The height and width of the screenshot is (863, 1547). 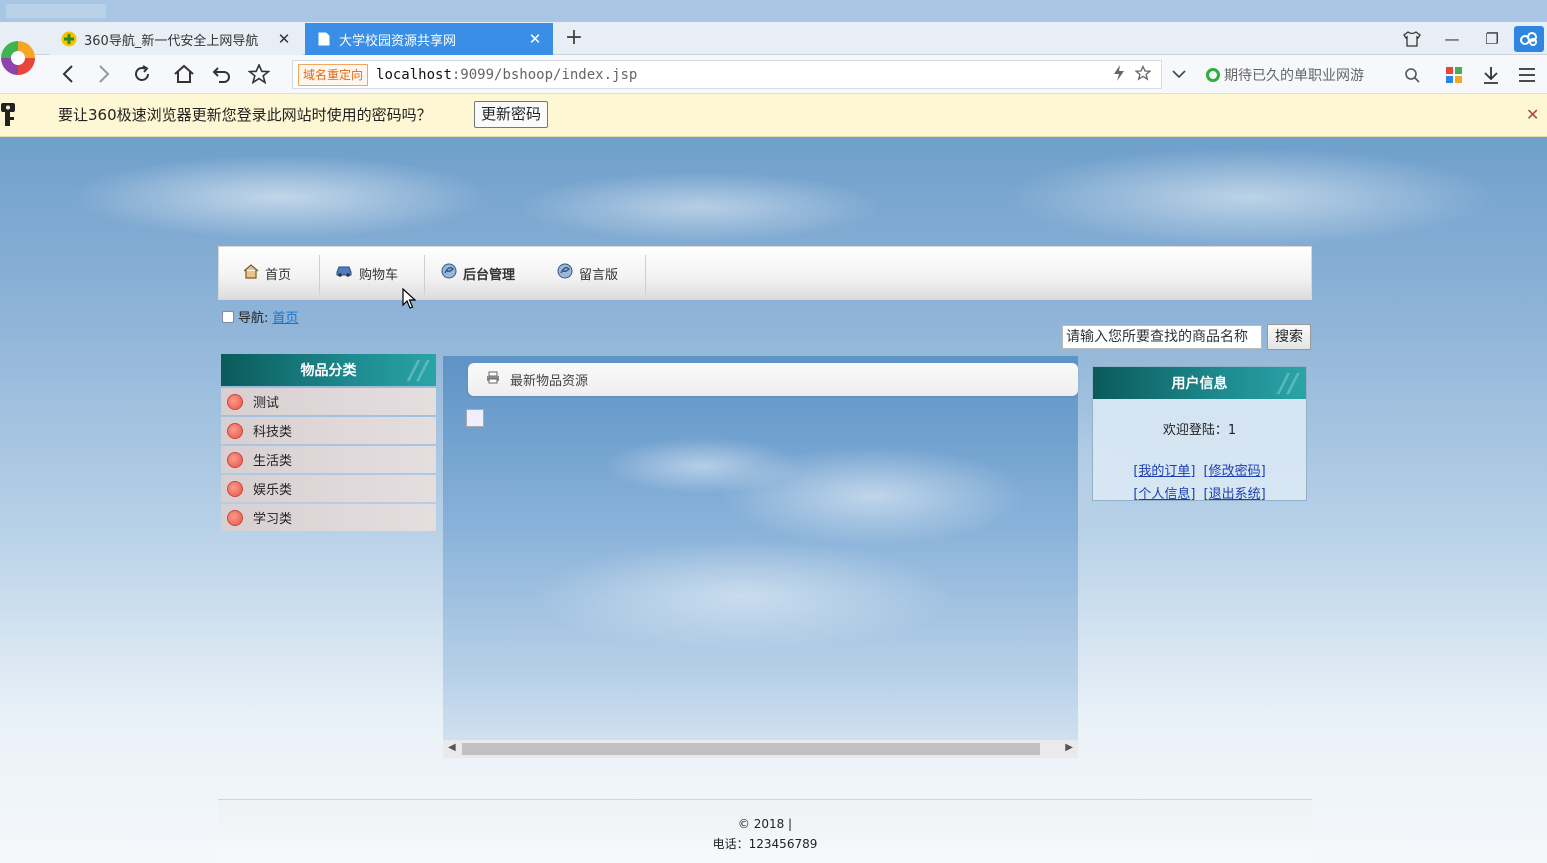 What do you see at coordinates (69, 39) in the screenshot?
I see `shield-plus-icon` at bounding box center [69, 39].